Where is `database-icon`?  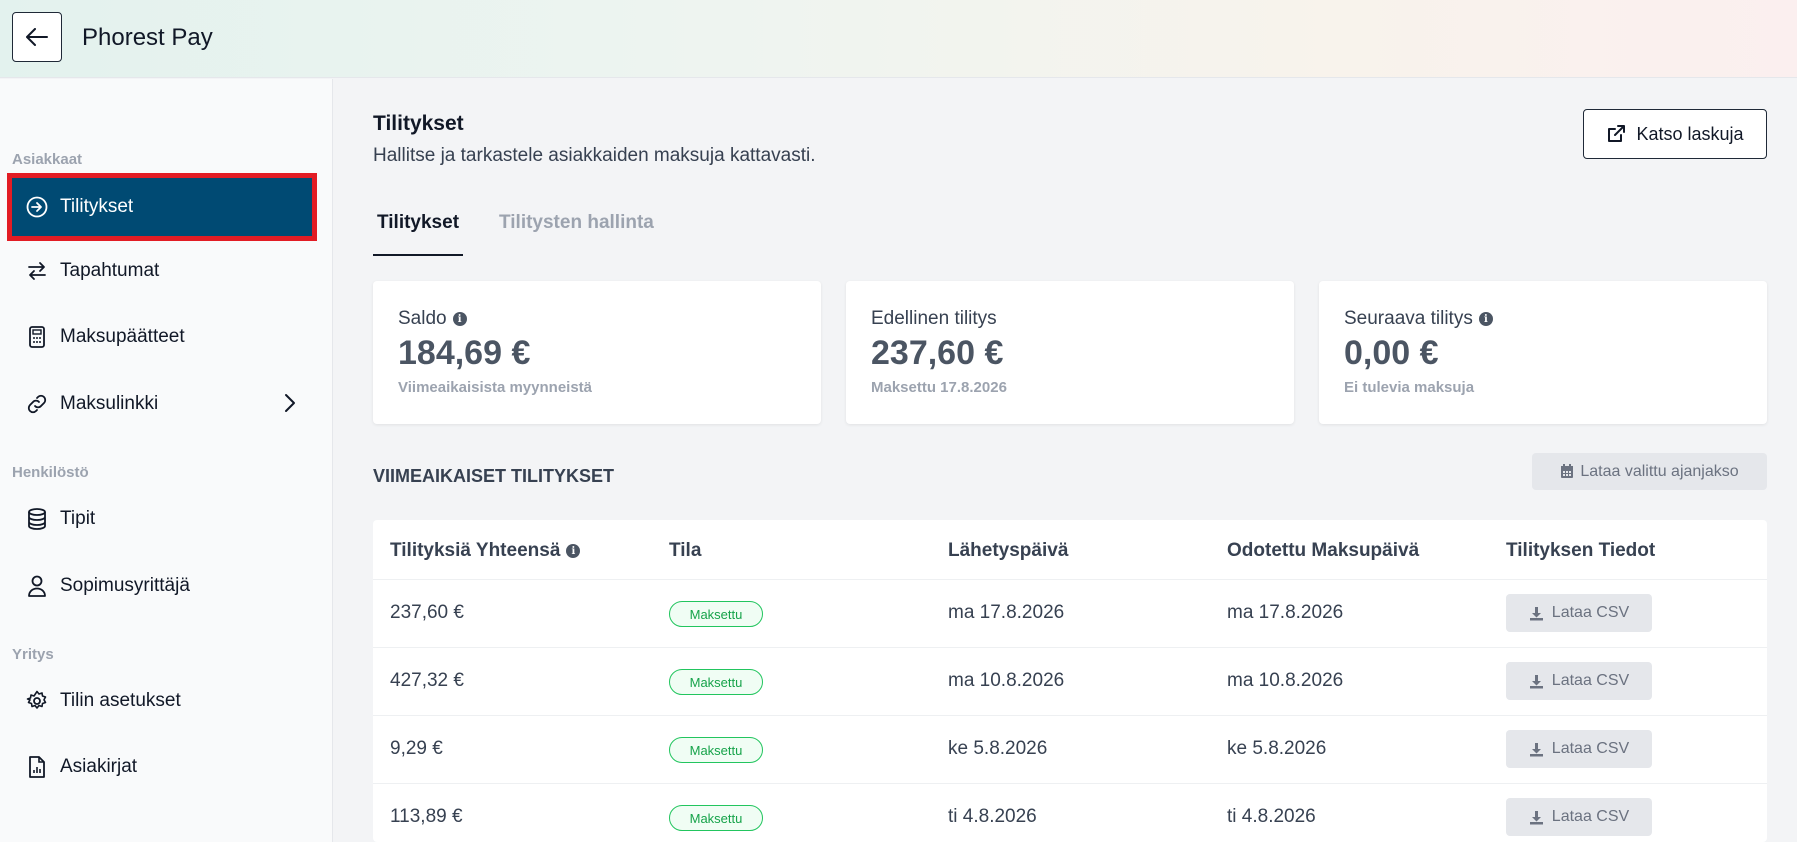
database-icon is located at coordinates (37, 519).